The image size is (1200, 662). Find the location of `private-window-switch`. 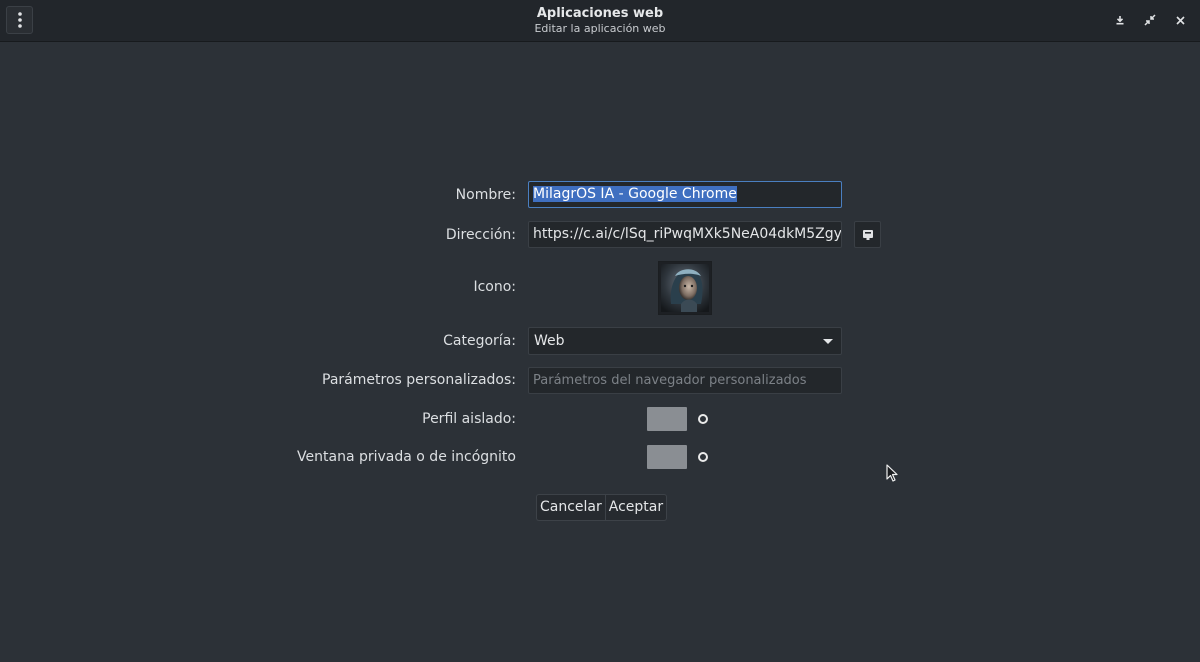

private-window-switch is located at coordinates (685, 457).